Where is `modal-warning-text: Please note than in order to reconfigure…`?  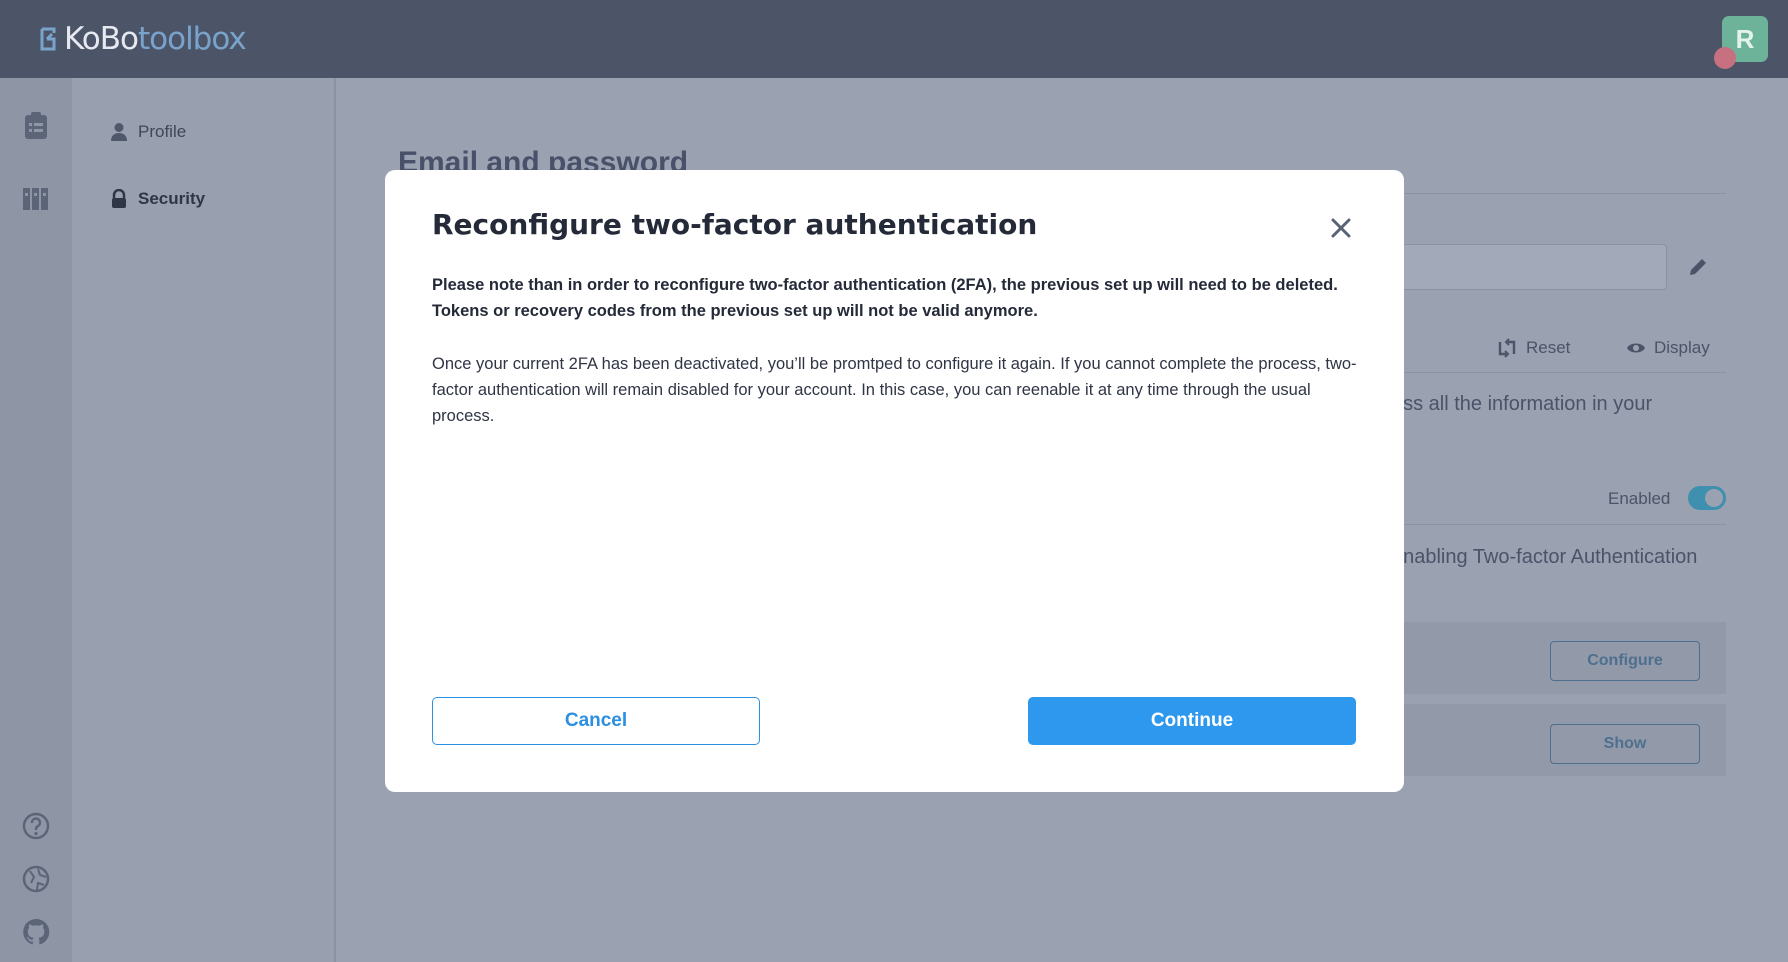 modal-warning-text: Please note than in order to reconfigure… is located at coordinates (897, 298).